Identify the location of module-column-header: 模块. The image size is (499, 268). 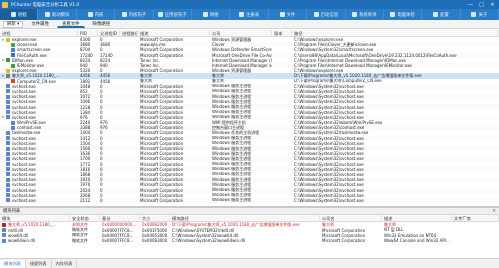
(35, 218).